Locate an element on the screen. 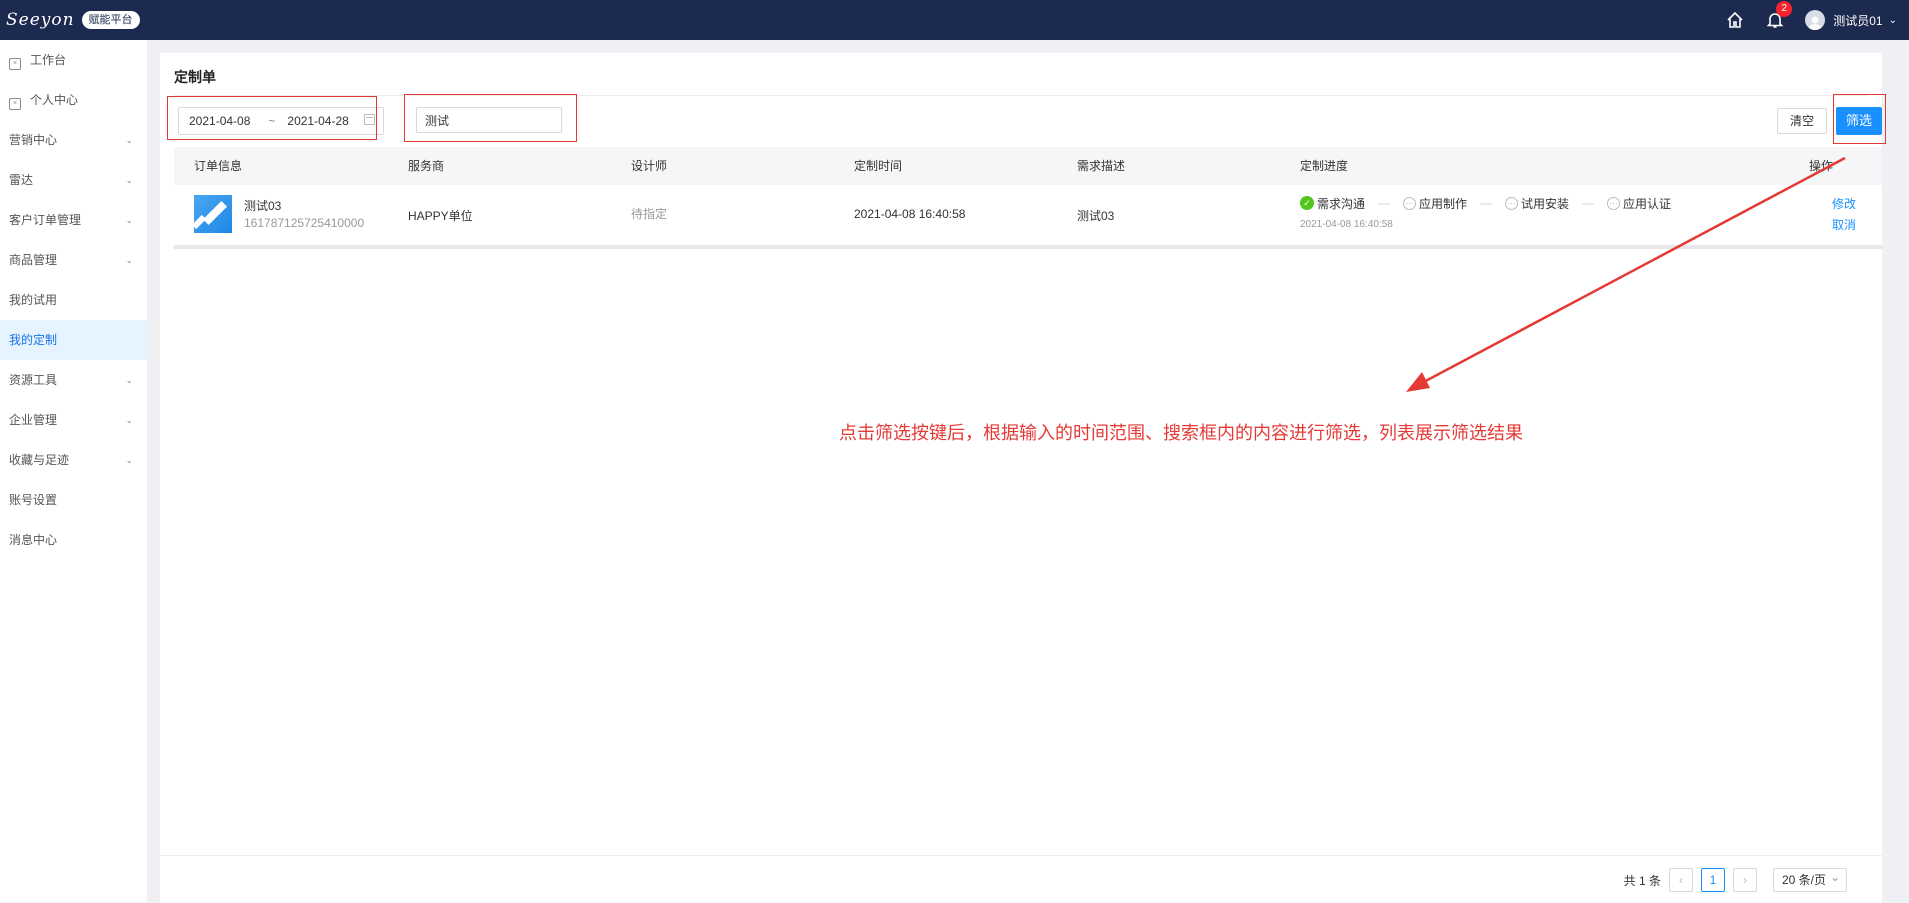 The width and height of the screenshot is (1909, 903). pagination: 共 1 条 ‹ 1 › 20 条/页 is located at coordinates (1735, 879).